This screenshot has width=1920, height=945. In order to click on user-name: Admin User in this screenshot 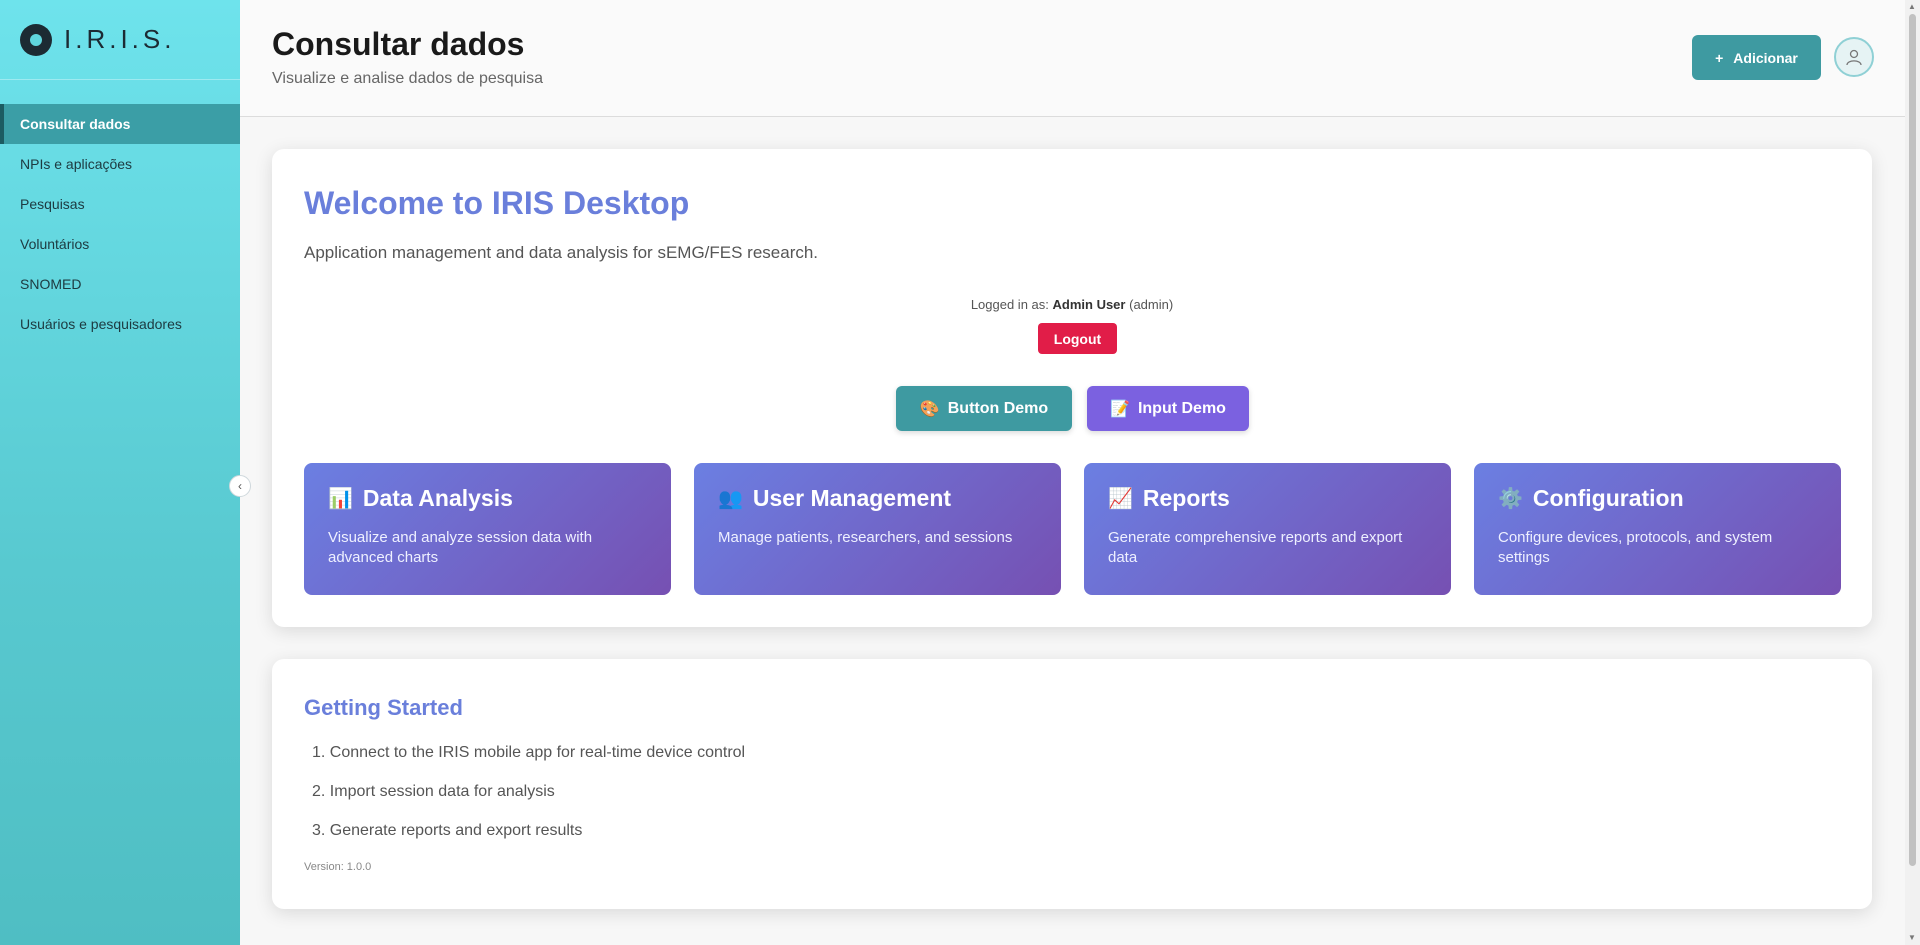, I will do `click(1089, 304)`.